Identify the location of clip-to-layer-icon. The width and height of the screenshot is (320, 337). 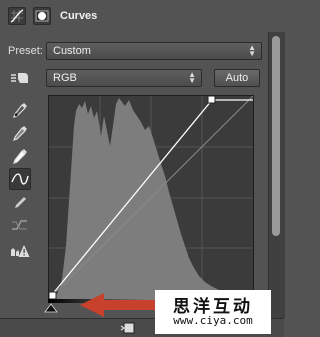
(128, 328).